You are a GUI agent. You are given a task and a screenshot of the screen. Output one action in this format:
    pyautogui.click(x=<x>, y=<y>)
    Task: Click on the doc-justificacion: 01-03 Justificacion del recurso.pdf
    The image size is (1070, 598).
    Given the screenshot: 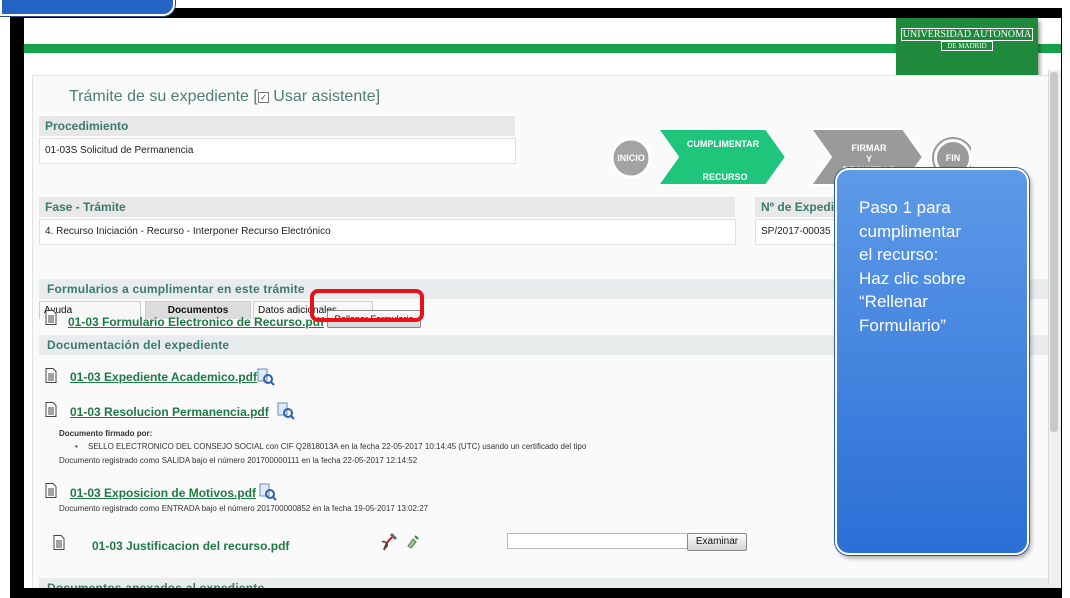 What is the action you would take?
    pyautogui.click(x=191, y=546)
    